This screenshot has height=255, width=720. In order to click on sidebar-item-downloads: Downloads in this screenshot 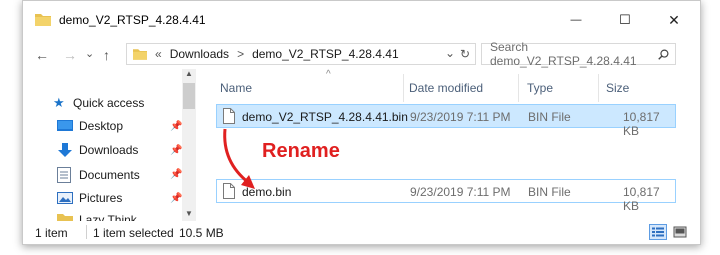, I will do `click(97, 150)`.